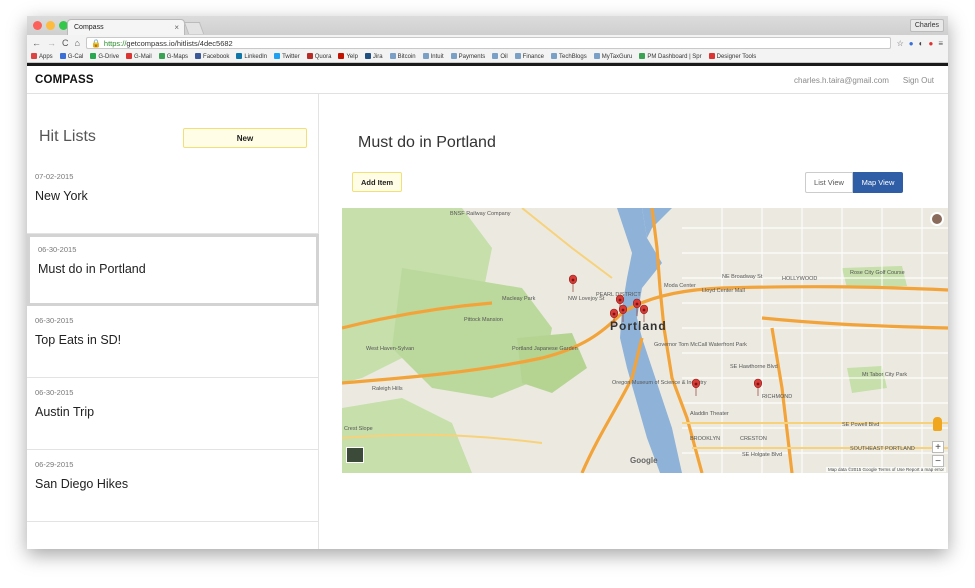 This screenshot has height=588, width=975. I want to click on bookmark-item: Twitter, so click(287, 56).